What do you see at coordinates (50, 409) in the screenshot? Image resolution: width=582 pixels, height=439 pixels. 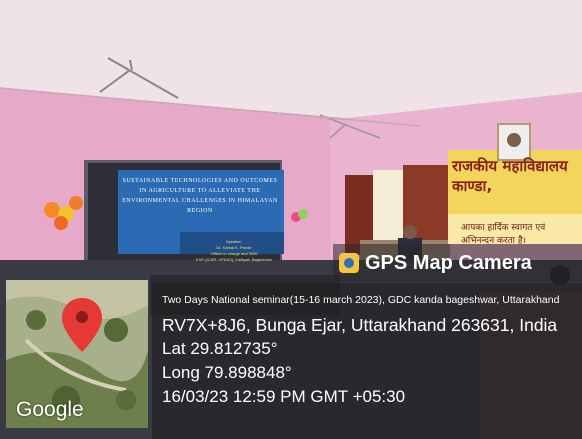 I see `google-logo: Google` at bounding box center [50, 409].